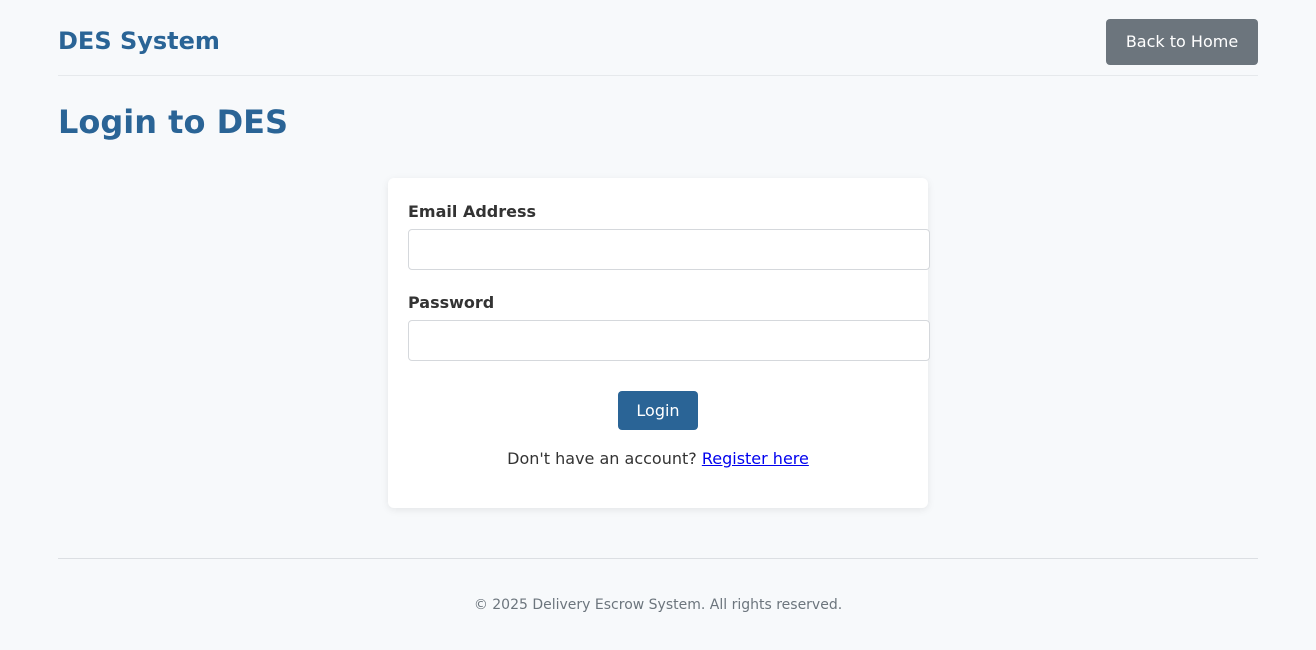 The width and height of the screenshot is (1316, 650). Describe the element at coordinates (139, 41) in the screenshot. I see `brand-title: DES System` at that location.